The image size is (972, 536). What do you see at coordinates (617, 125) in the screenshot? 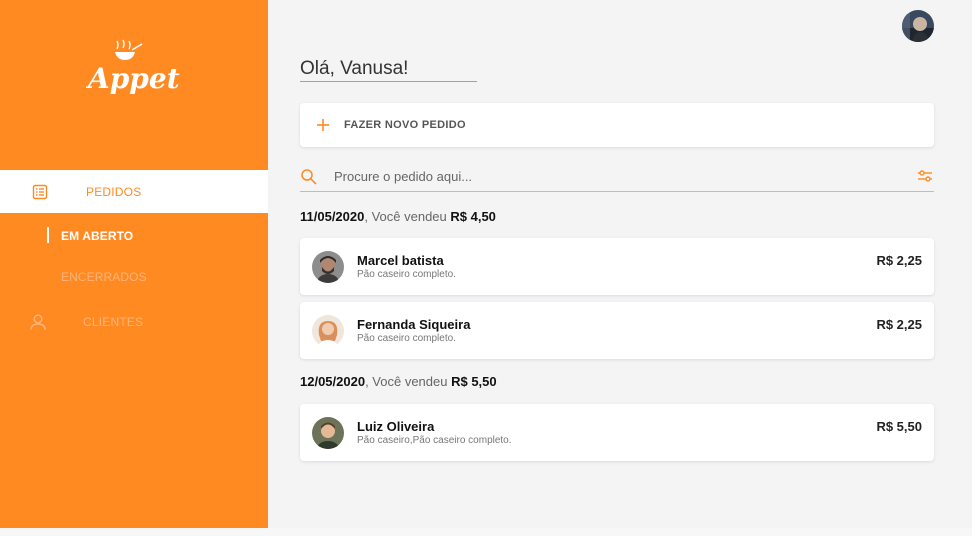
I see `new-order-button: FAZER NOVO PEDIDO` at bounding box center [617, 125].